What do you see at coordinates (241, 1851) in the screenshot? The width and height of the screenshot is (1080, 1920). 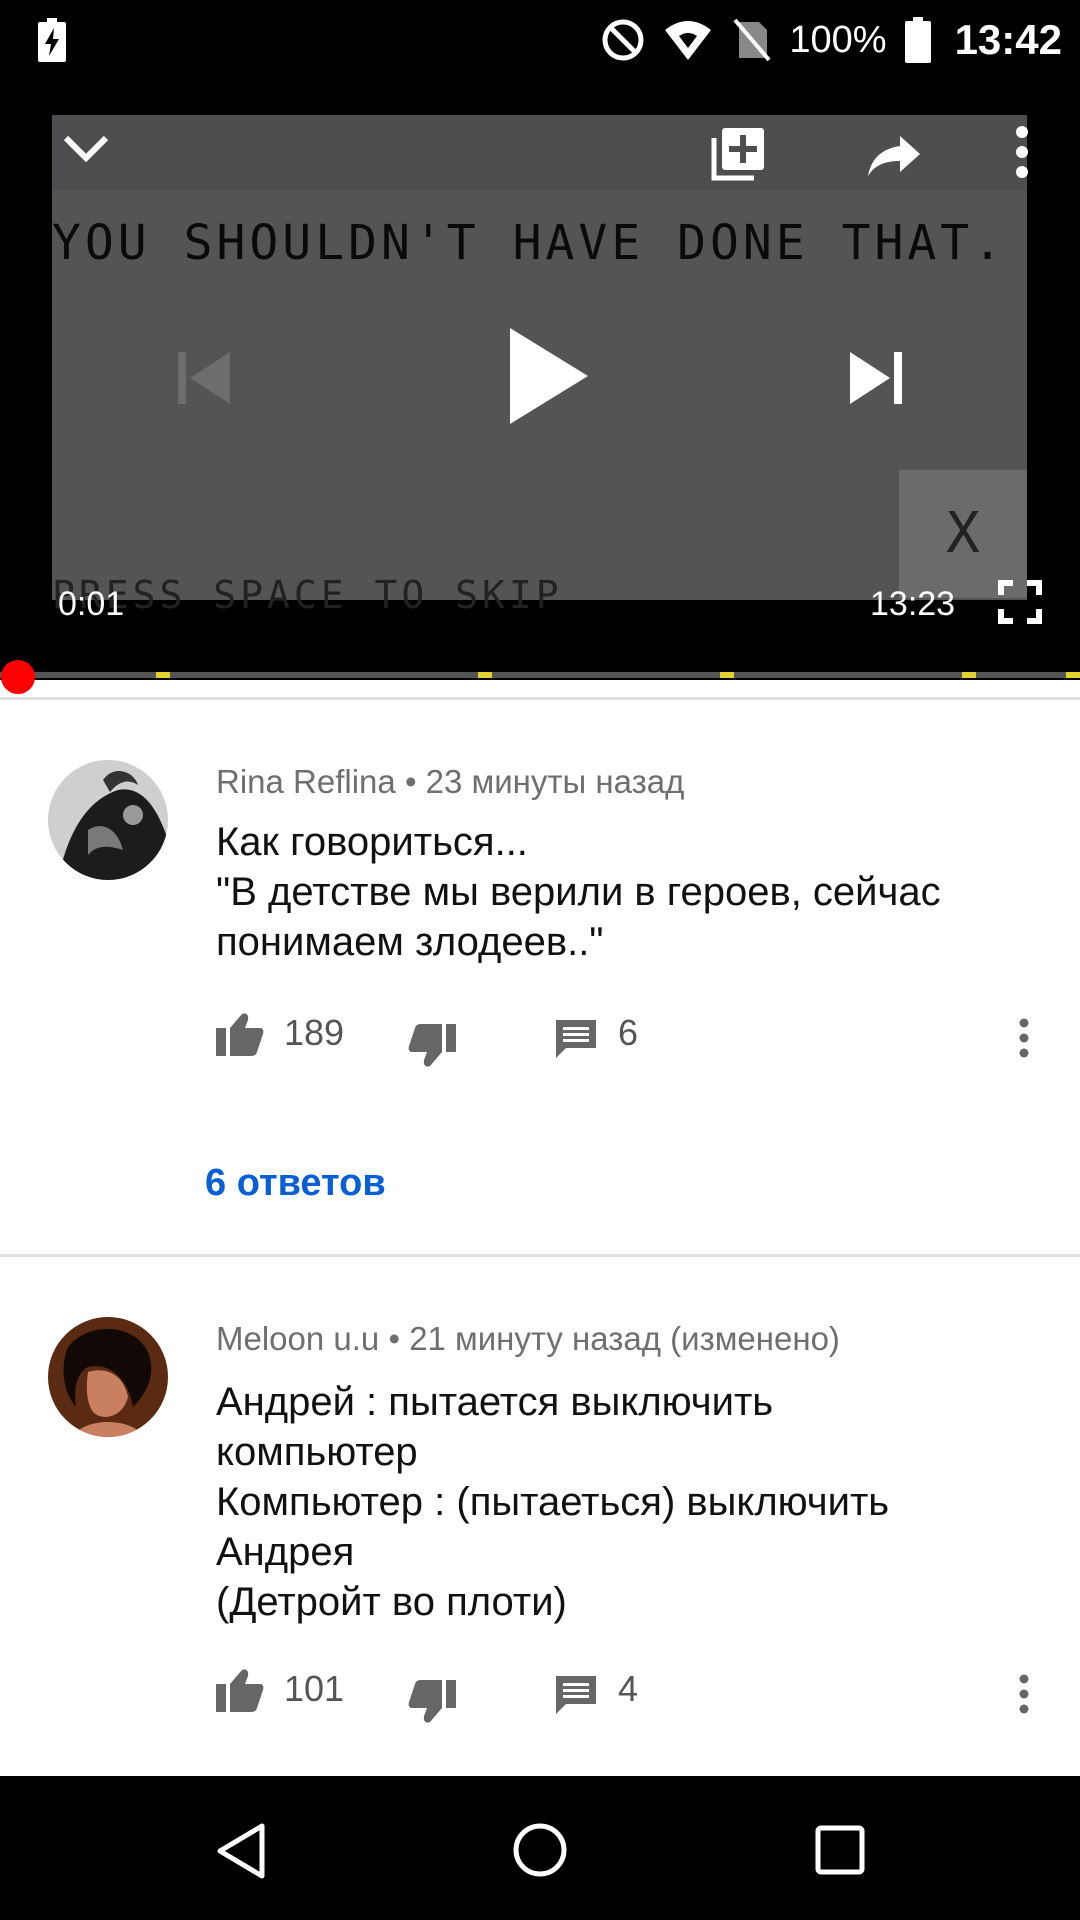 I see `back-icon` at bounding box center [241, 1851].